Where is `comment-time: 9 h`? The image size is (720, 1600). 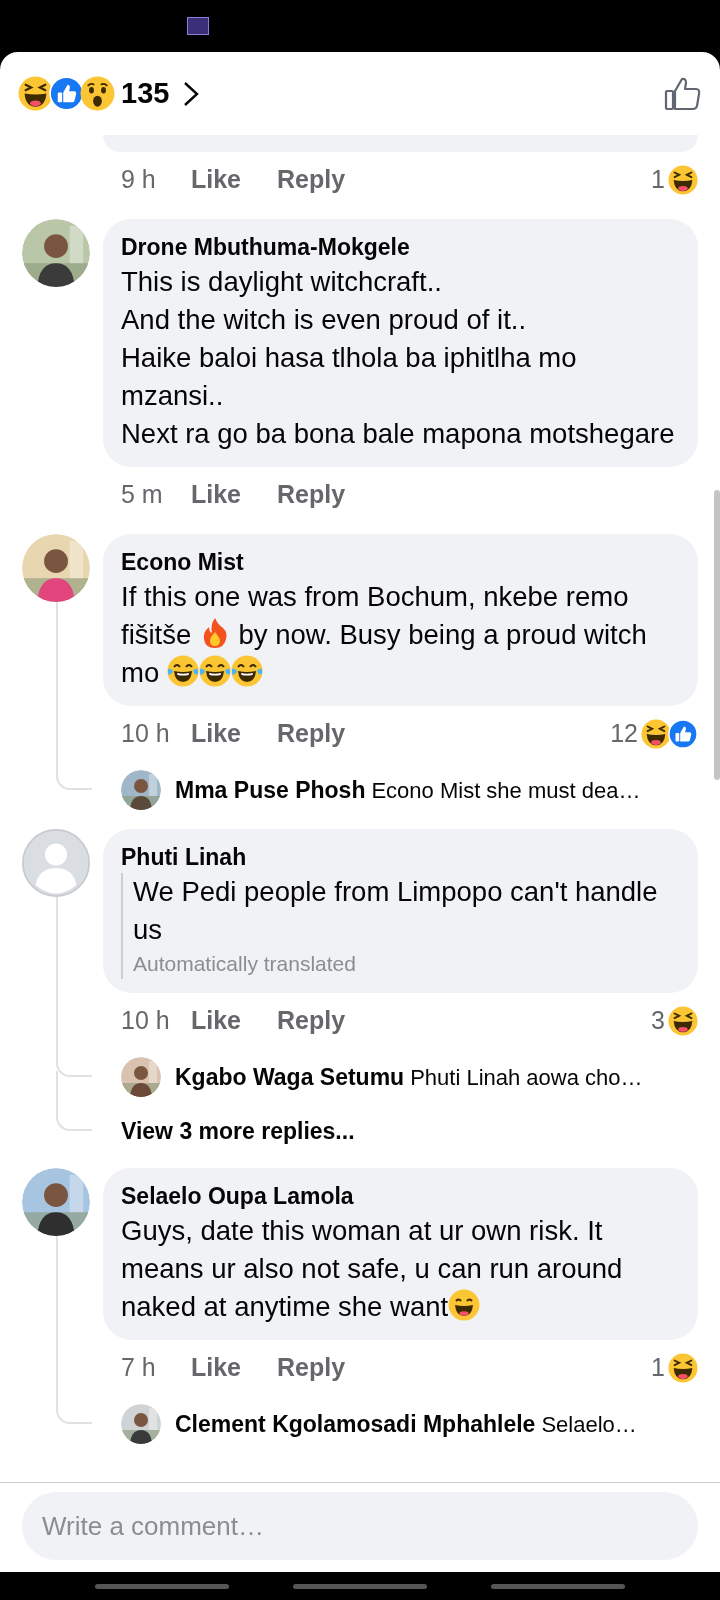 comment-time: 9 h is located at coordinates (138, 180).